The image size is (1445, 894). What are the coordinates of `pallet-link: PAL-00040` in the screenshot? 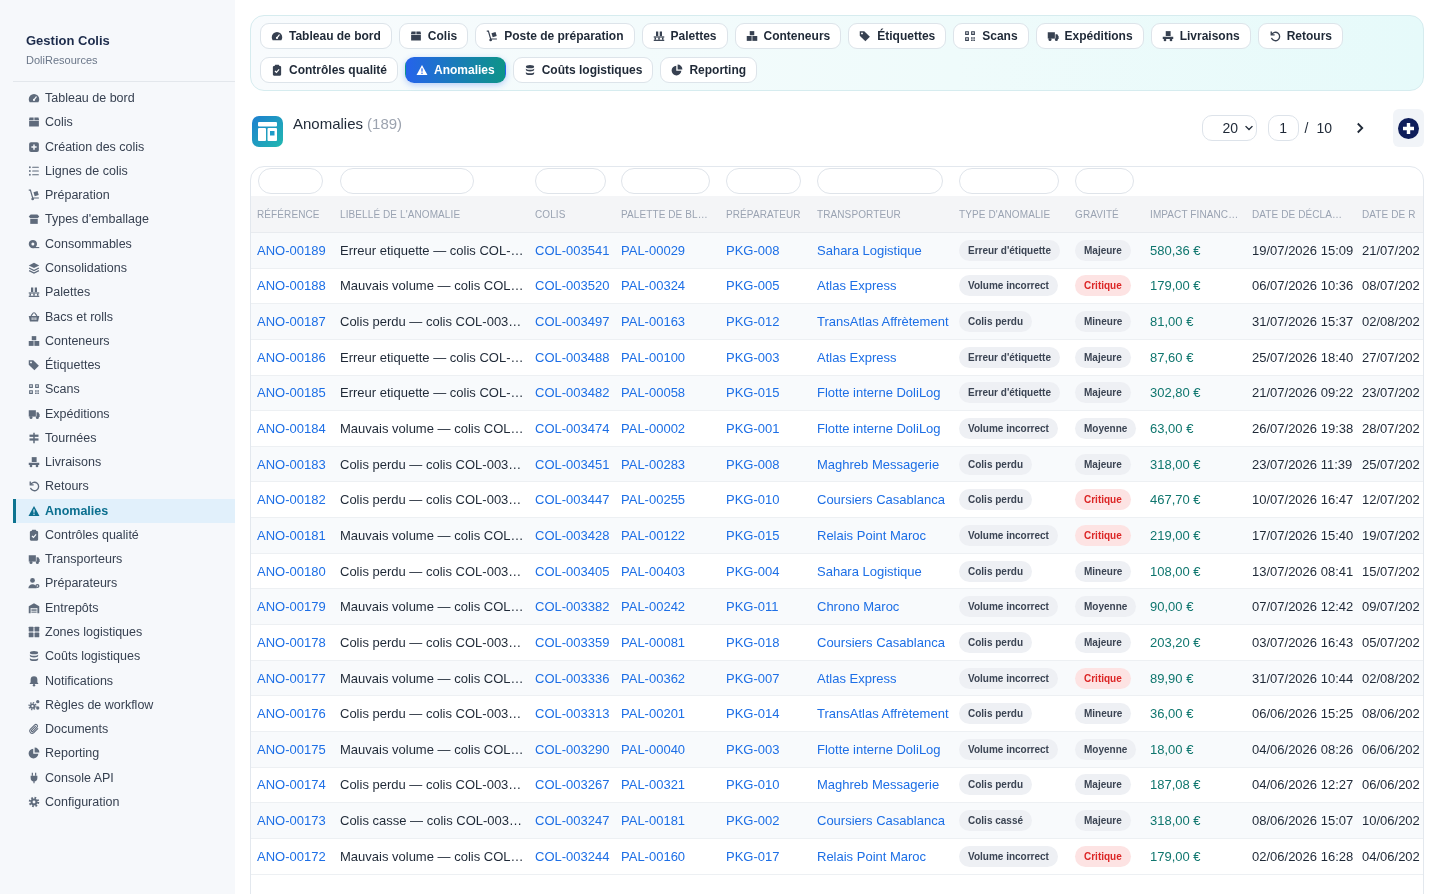 It's located at (653, 749).